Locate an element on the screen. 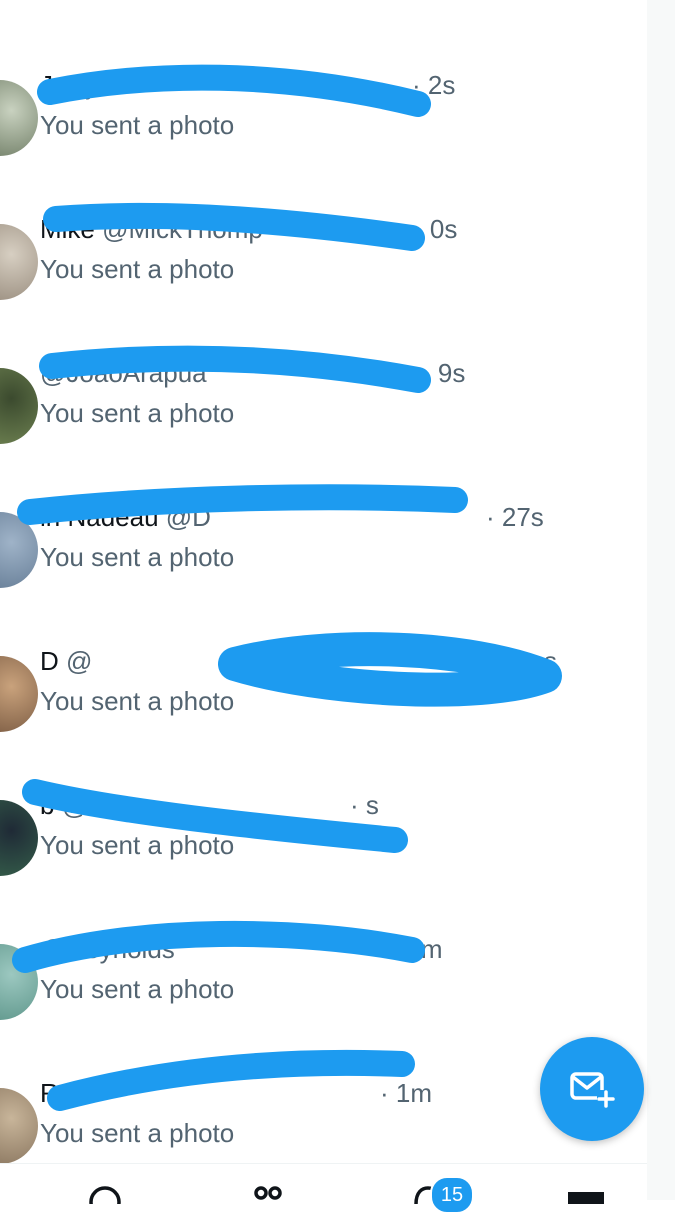 Image resolution: width=675 pixels, height=1214 pixels. sender-name: b is located at coordinates (47, 805).